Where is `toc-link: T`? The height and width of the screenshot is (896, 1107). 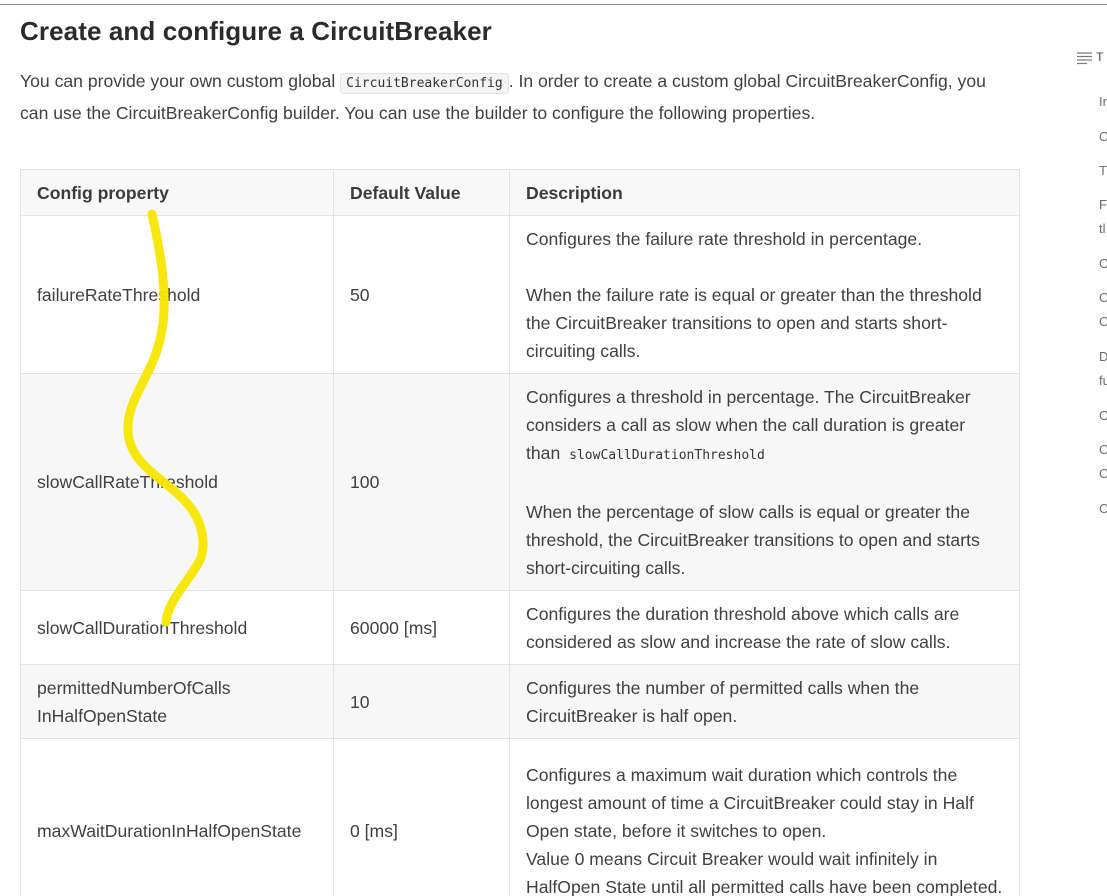 toc-link: T is located at coordinates (1103, 170).